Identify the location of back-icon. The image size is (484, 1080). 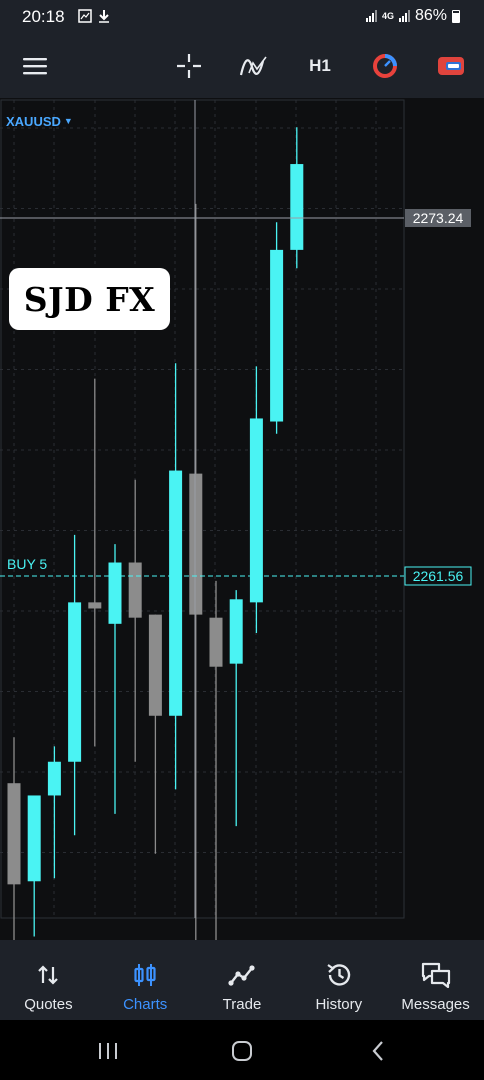
(377, 1051).